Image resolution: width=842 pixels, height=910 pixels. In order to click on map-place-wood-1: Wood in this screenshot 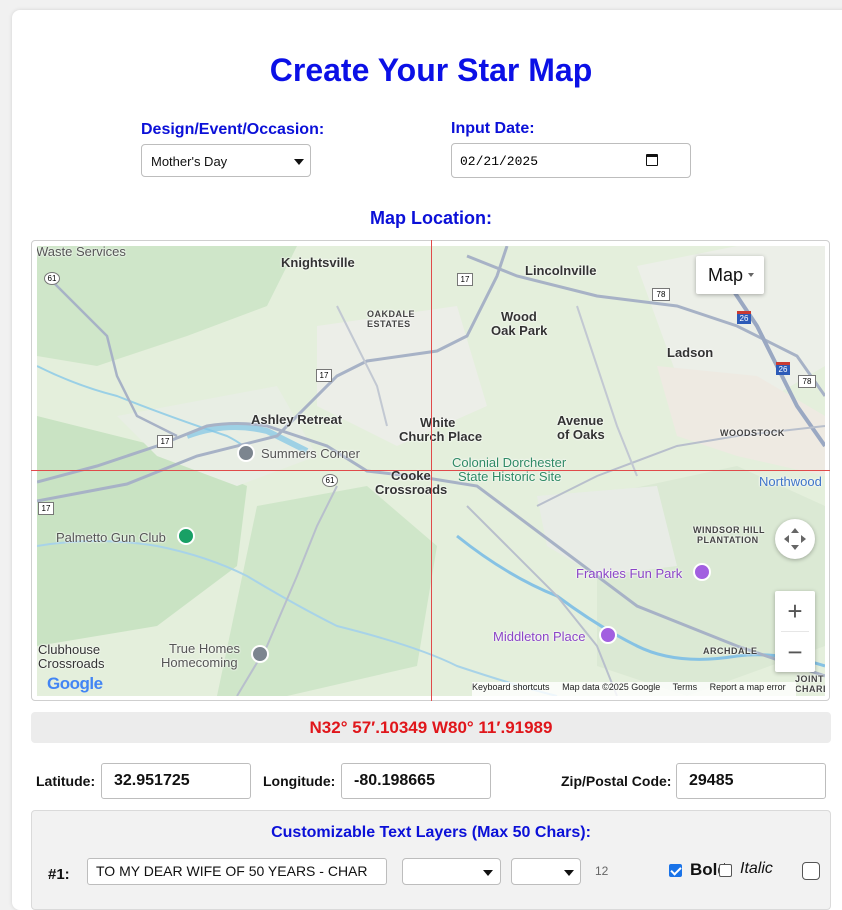, I will do `click(519, 316)`.